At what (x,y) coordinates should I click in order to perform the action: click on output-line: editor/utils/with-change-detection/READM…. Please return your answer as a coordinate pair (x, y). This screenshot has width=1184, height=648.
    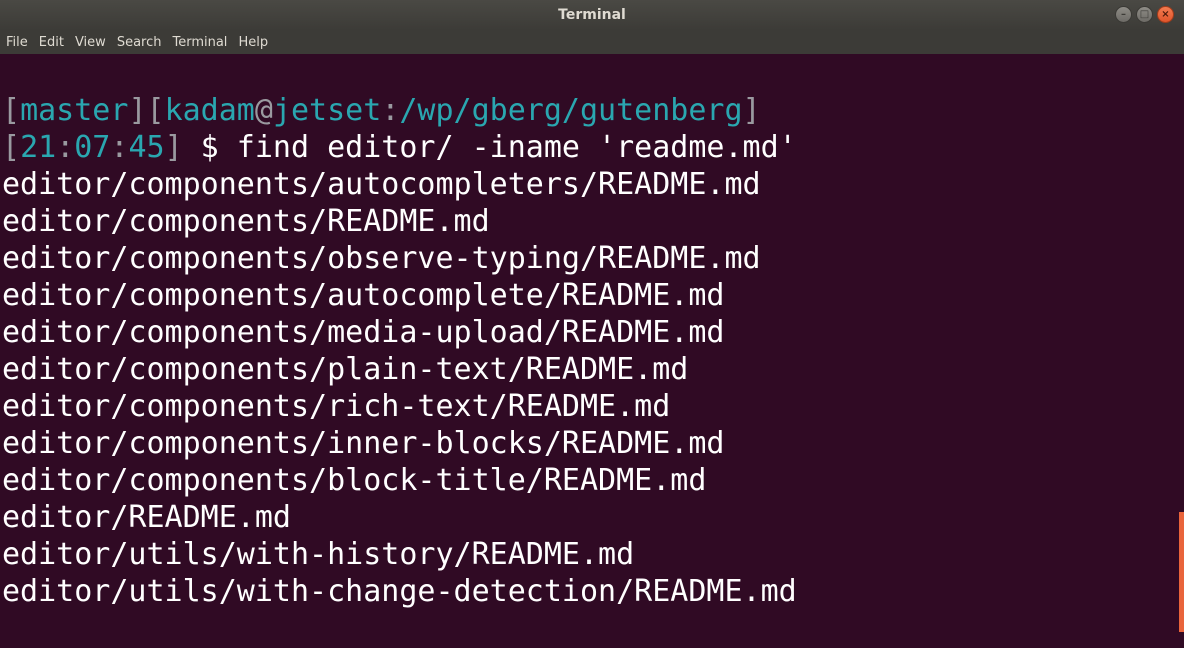
    Looking at the image, I should click on (399, 591).